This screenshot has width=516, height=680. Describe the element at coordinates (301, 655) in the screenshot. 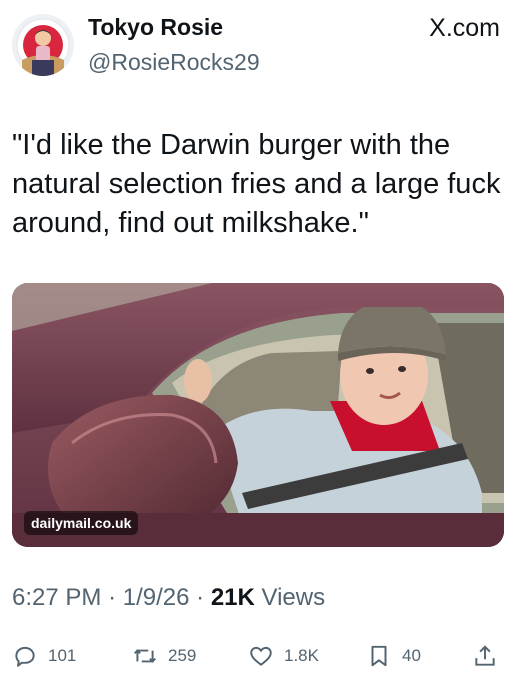

I see `like-count: 1.8K` at that location.